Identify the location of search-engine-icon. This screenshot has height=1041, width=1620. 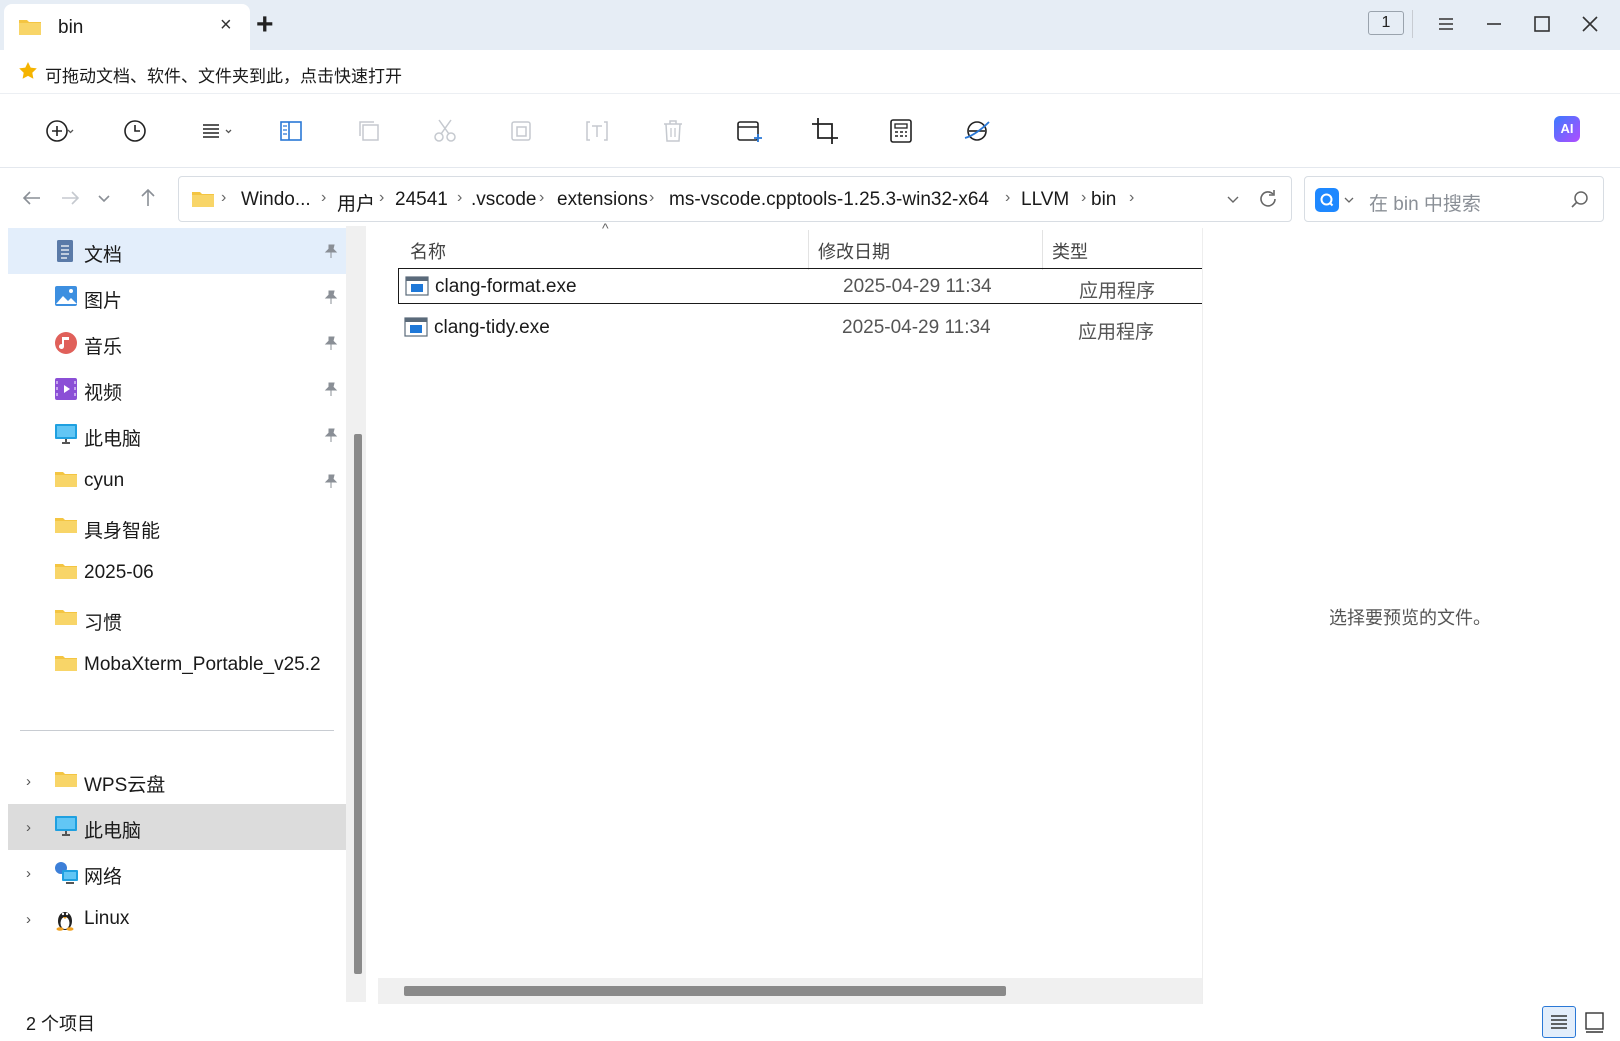
(1327, 200).